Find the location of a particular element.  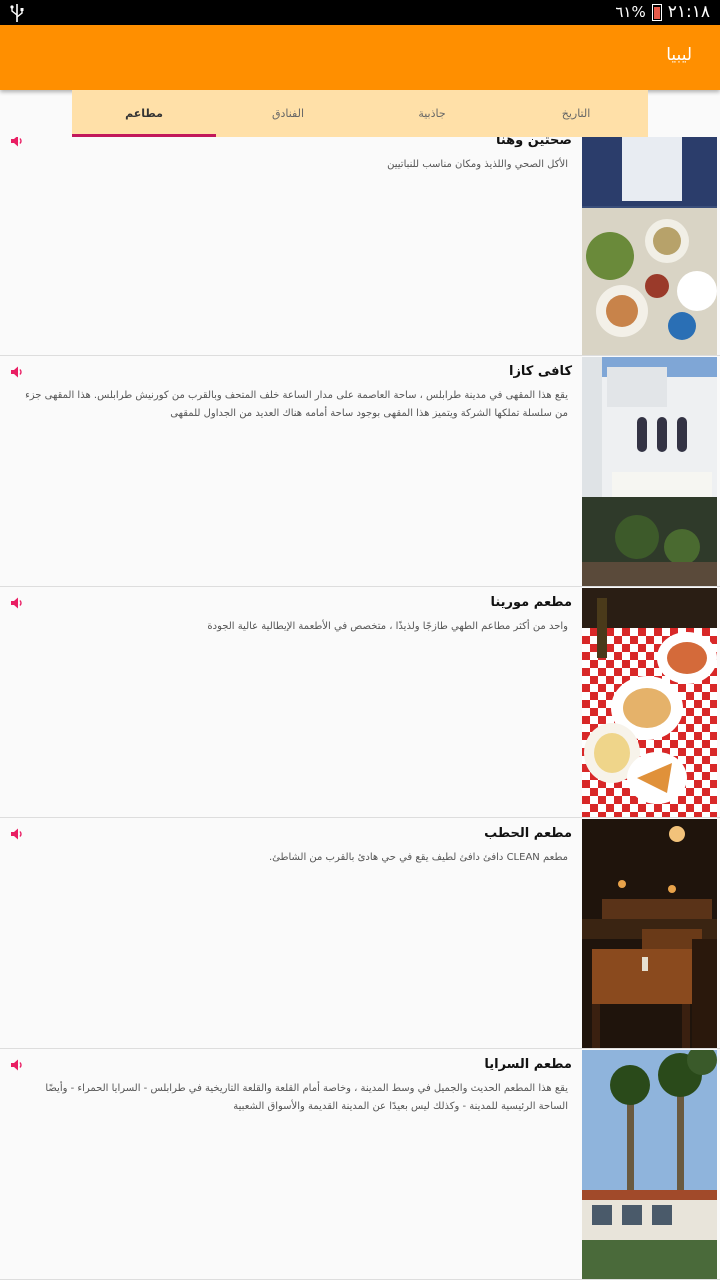

status-bar: ٦١% ٢١:١٨ is located at coordinates (360, 12).